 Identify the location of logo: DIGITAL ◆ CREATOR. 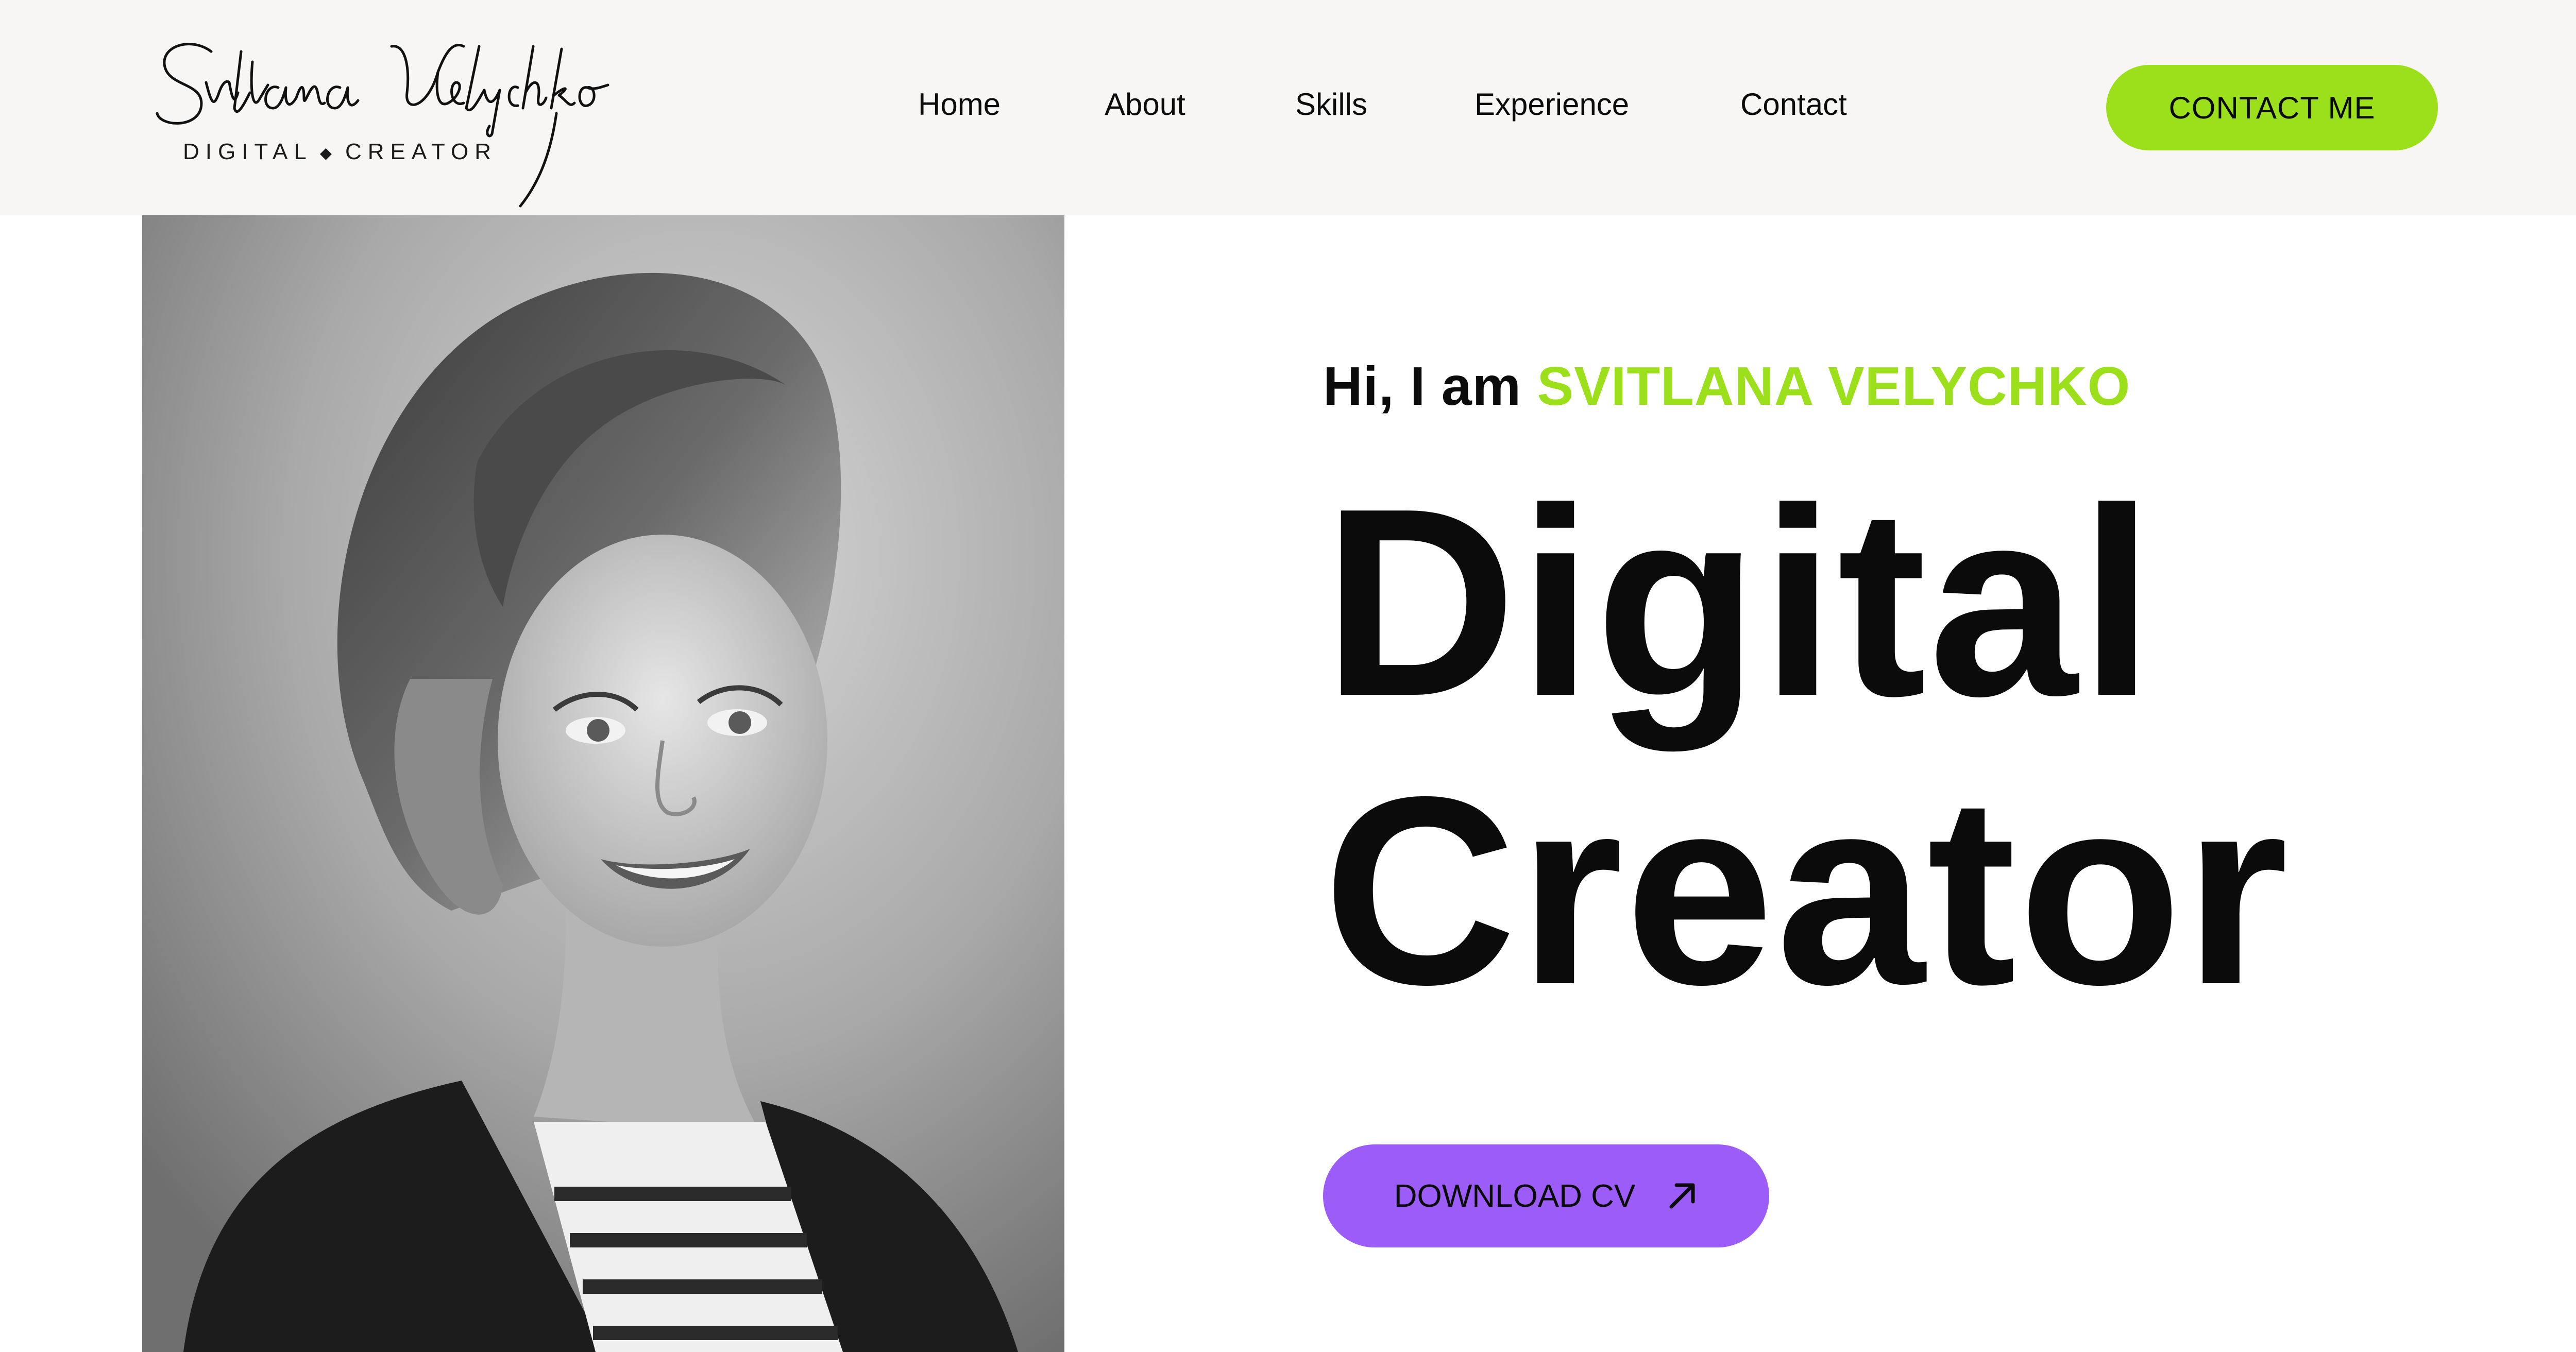
(407, 120).